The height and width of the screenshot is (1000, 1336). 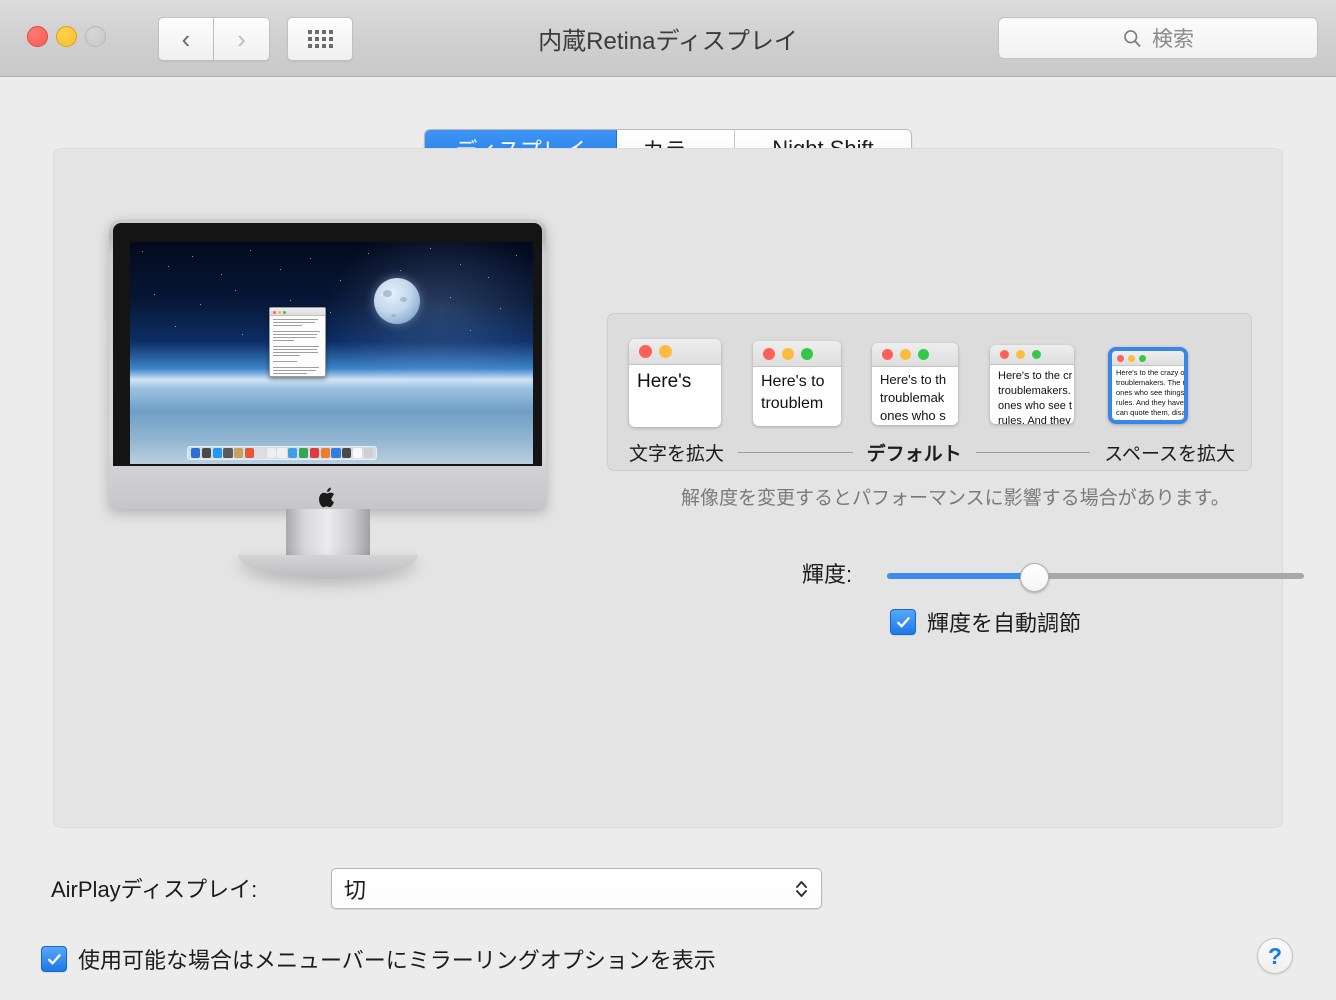 What do you see at coordinates (1034, 577) in the screenshot?
I see `slider-thumb` at bounding box center [1034, 577].